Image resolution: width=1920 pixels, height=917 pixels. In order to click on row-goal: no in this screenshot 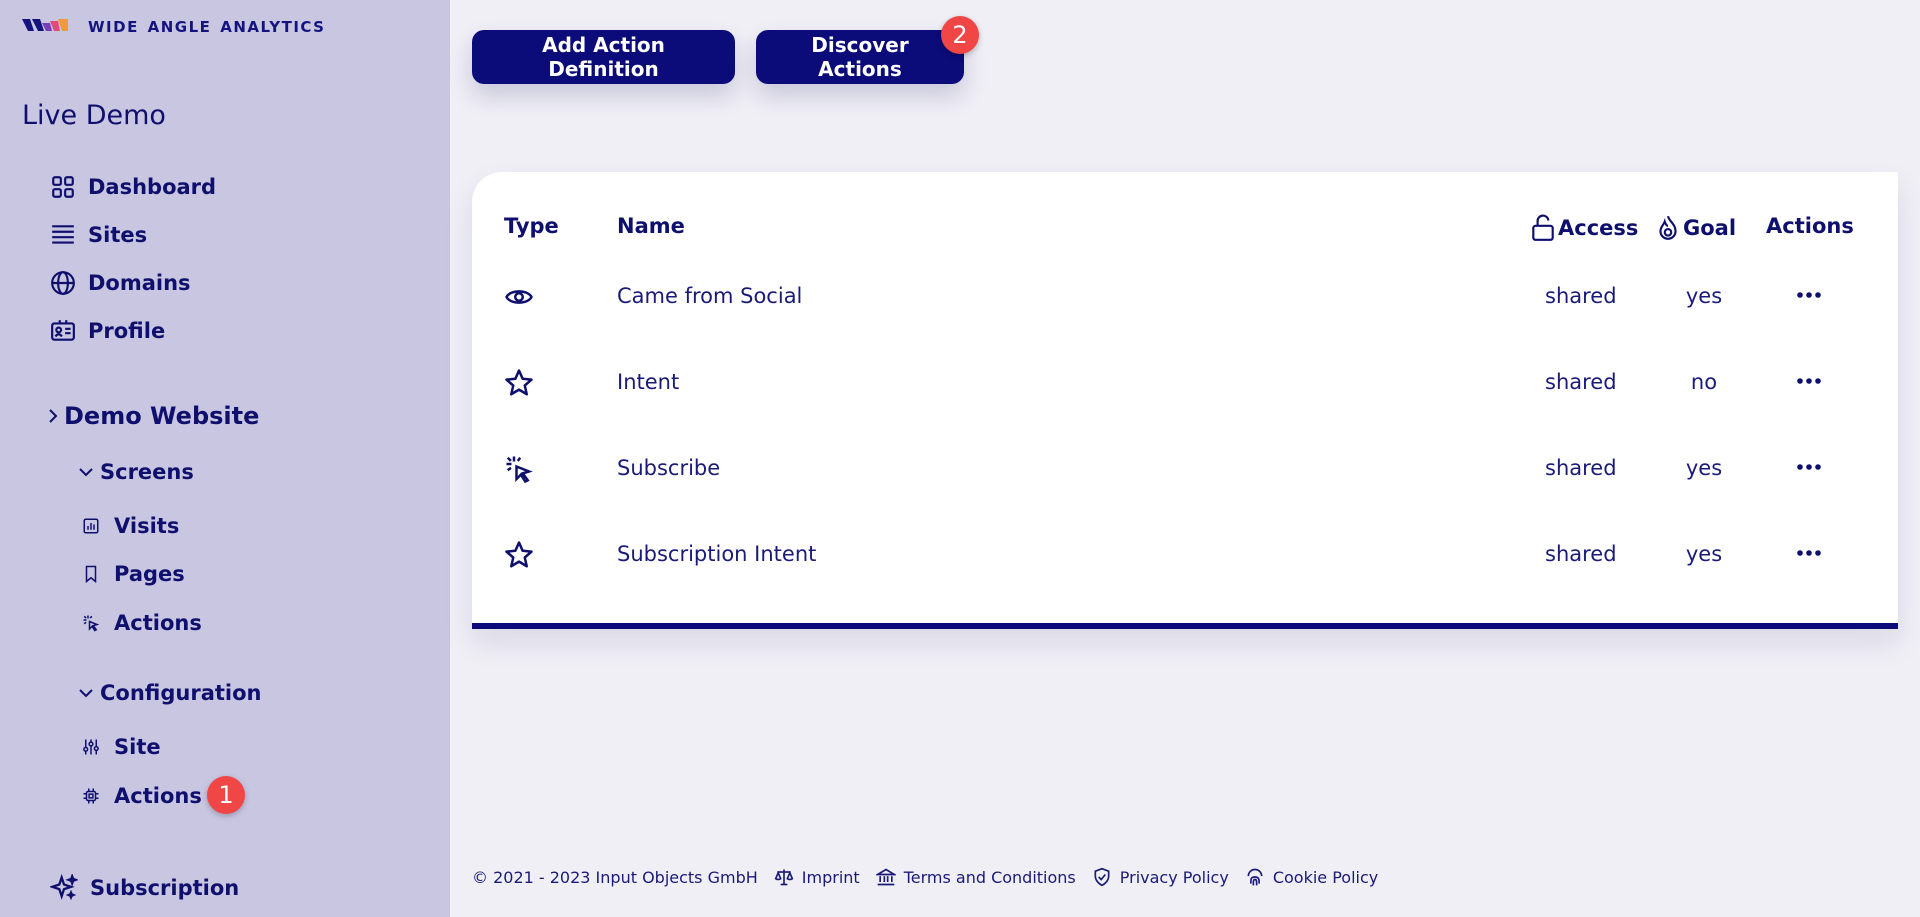, I will do `click(1704, 382)`.